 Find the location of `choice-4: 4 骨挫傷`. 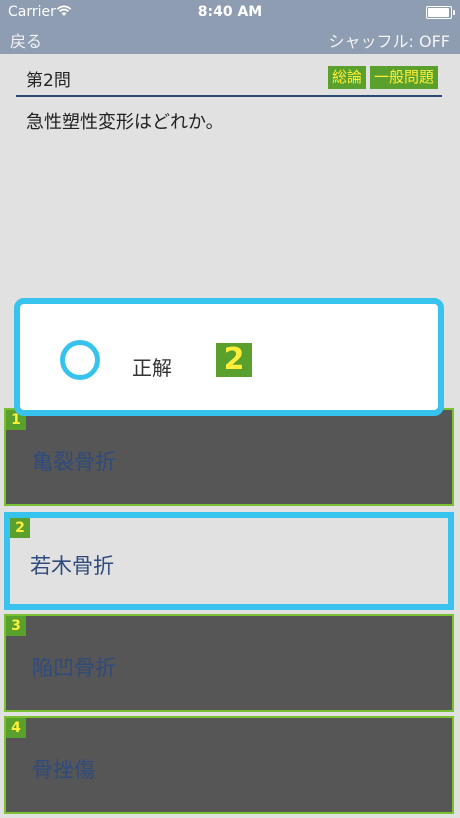

choice-4: 4 骨挫傷 is located at coordinates (229, 765).